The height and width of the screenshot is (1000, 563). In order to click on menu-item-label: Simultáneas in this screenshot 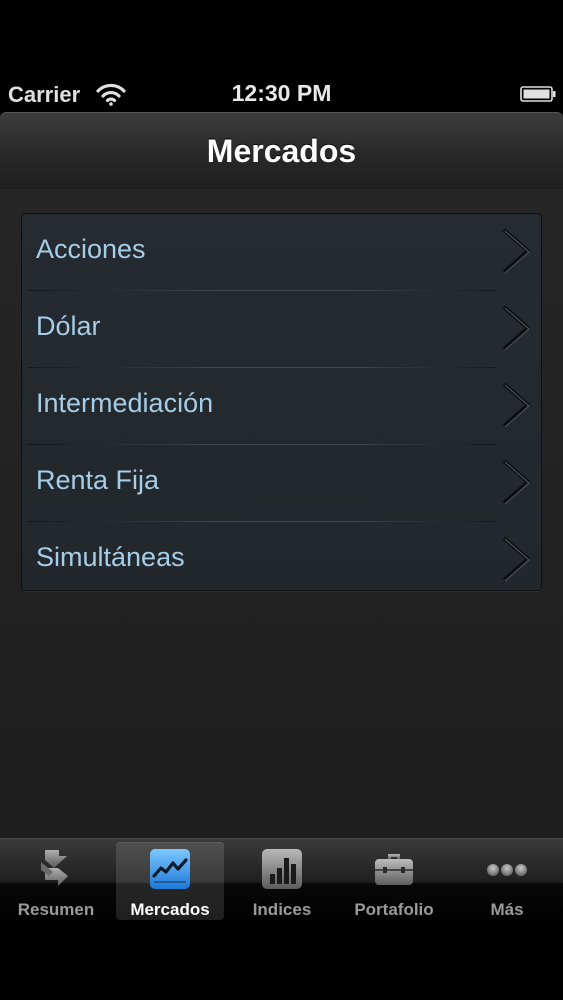, I will do `click(110, 557)`.